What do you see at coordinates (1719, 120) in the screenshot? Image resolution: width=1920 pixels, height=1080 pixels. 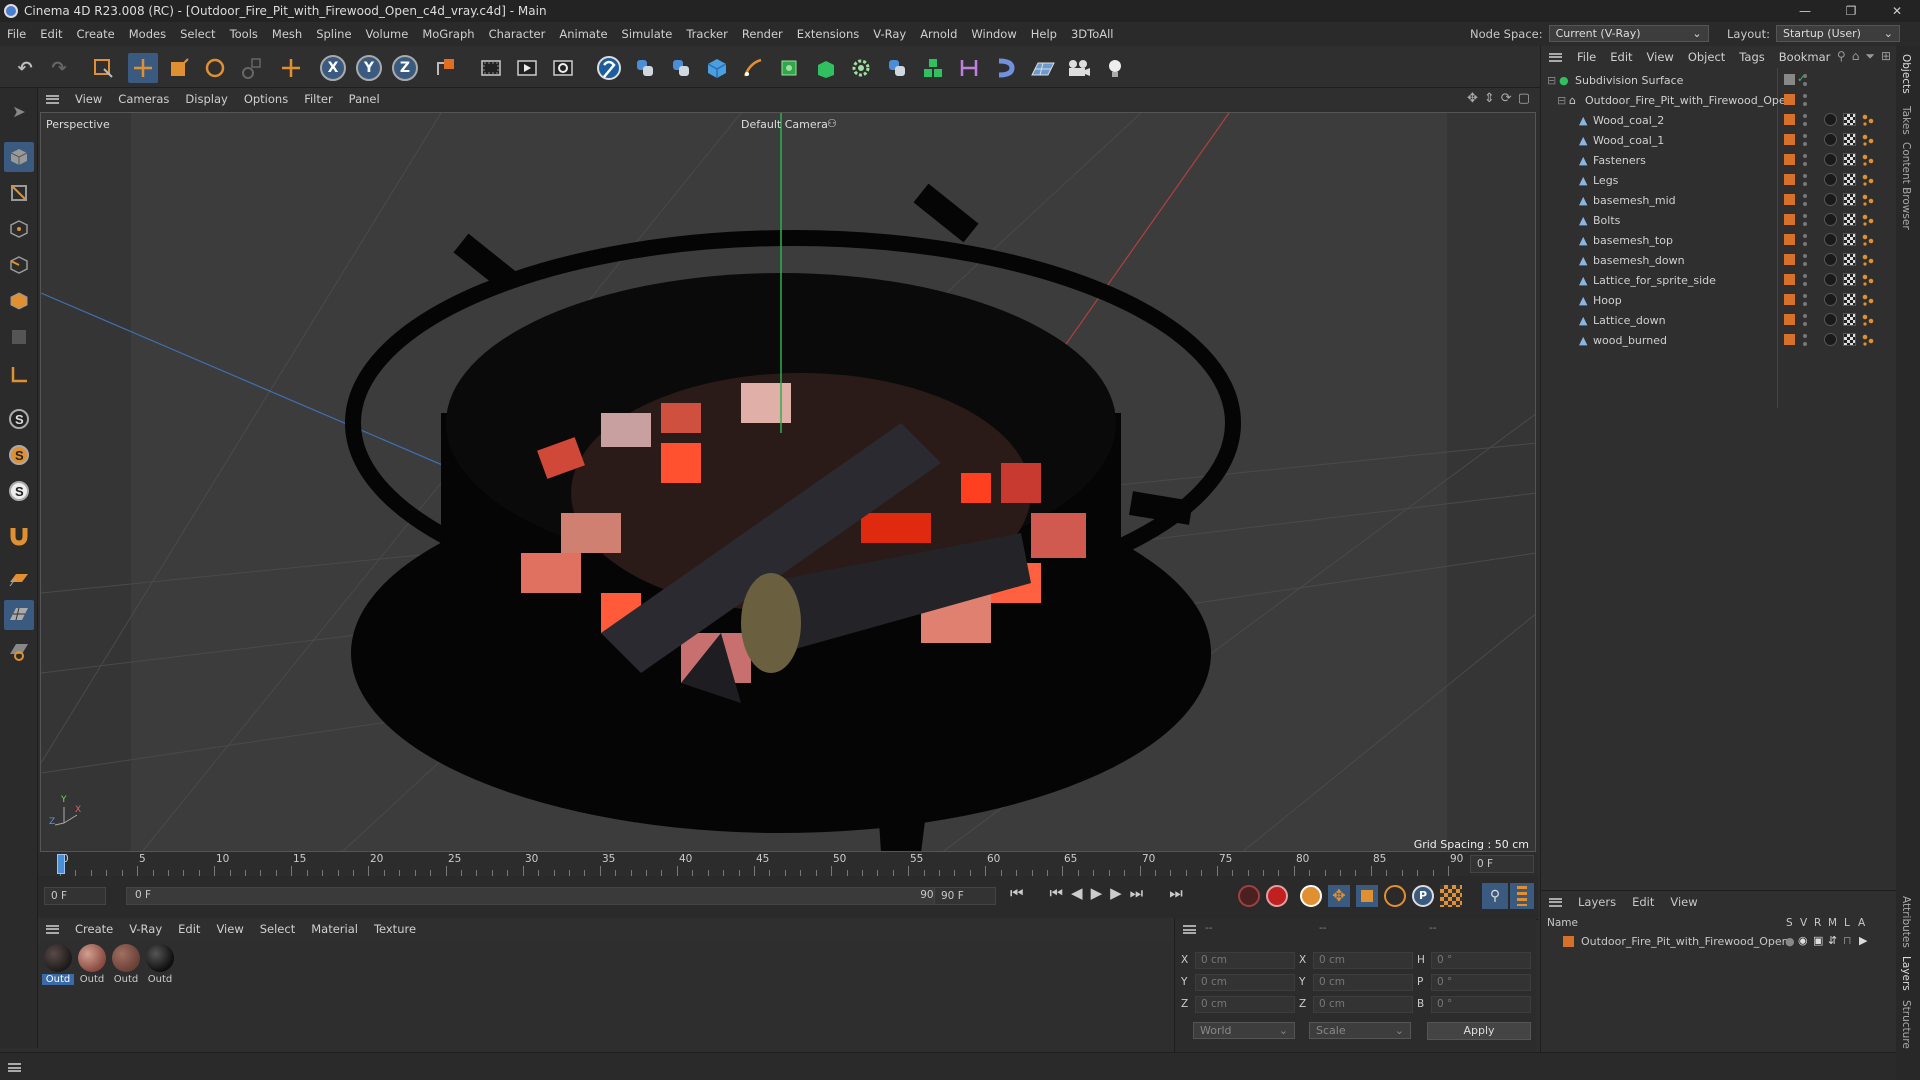 I see `object-row: ▲ Wood_coal_2` at bounding box center [1719, 120].